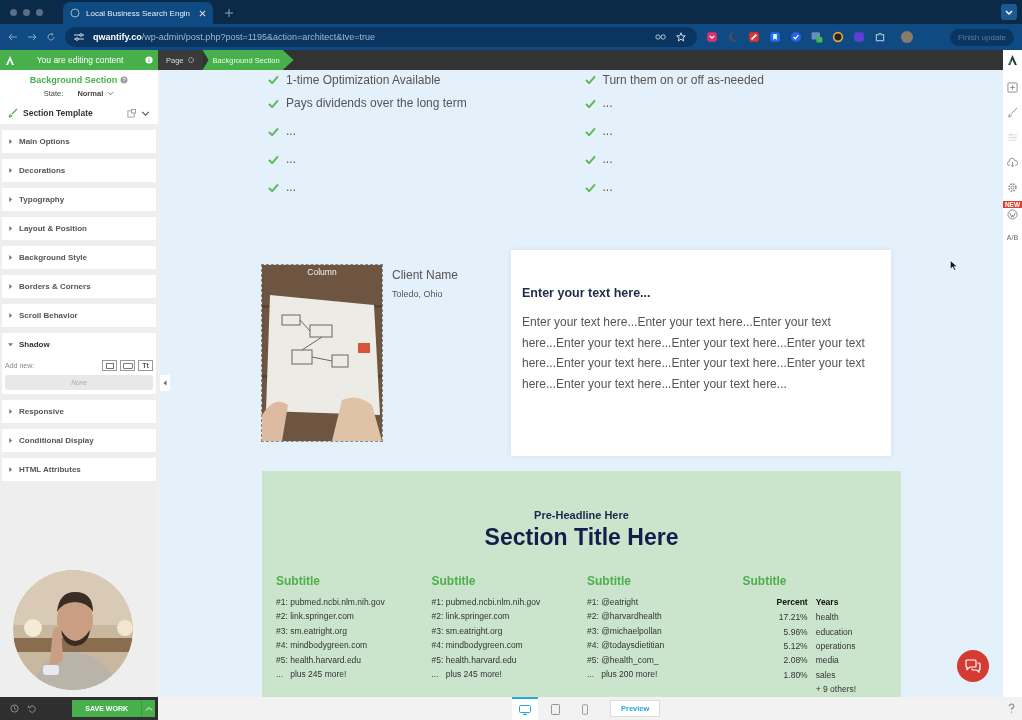  Describe the element at coordinates (1012, 162) in the screenshot. I see `cloud-download-icon` at that location.